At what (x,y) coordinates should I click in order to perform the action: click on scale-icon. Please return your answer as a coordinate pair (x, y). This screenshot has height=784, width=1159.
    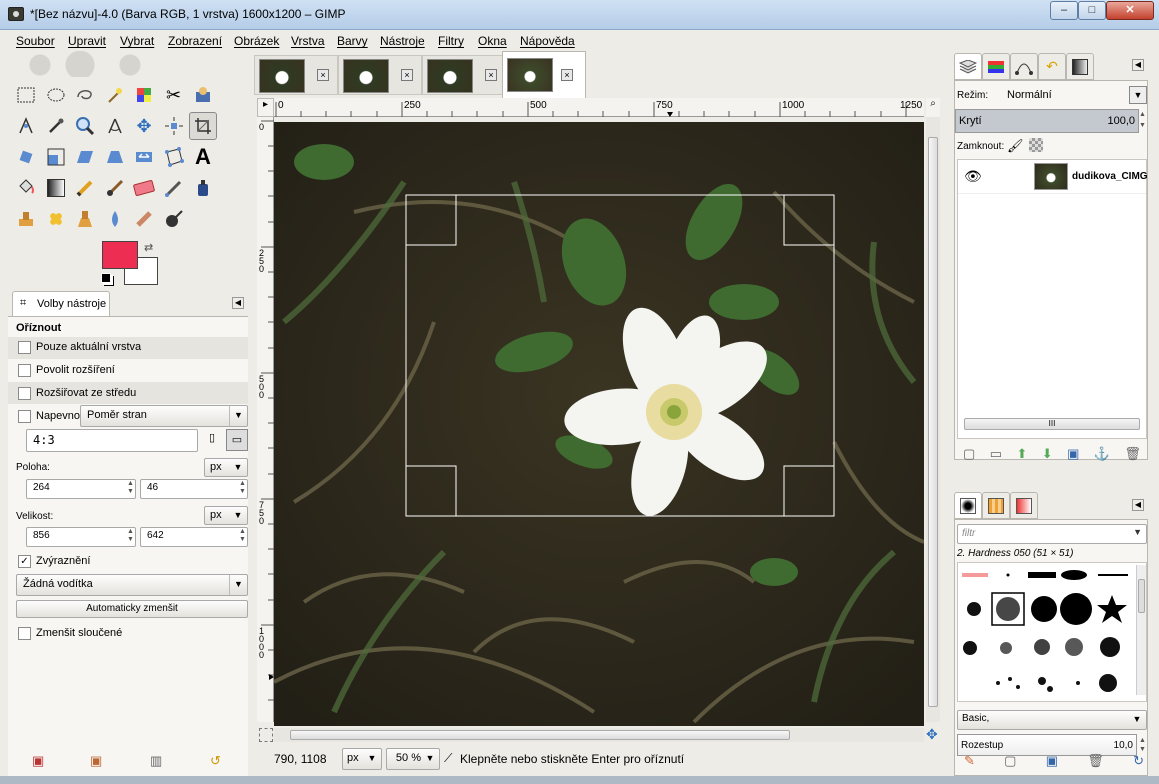
    Looking at the image, I should click on (56, 157).